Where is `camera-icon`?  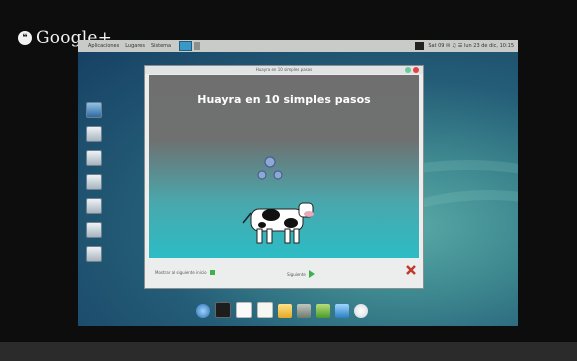 camera-icon is located at coordinates (94, 206).